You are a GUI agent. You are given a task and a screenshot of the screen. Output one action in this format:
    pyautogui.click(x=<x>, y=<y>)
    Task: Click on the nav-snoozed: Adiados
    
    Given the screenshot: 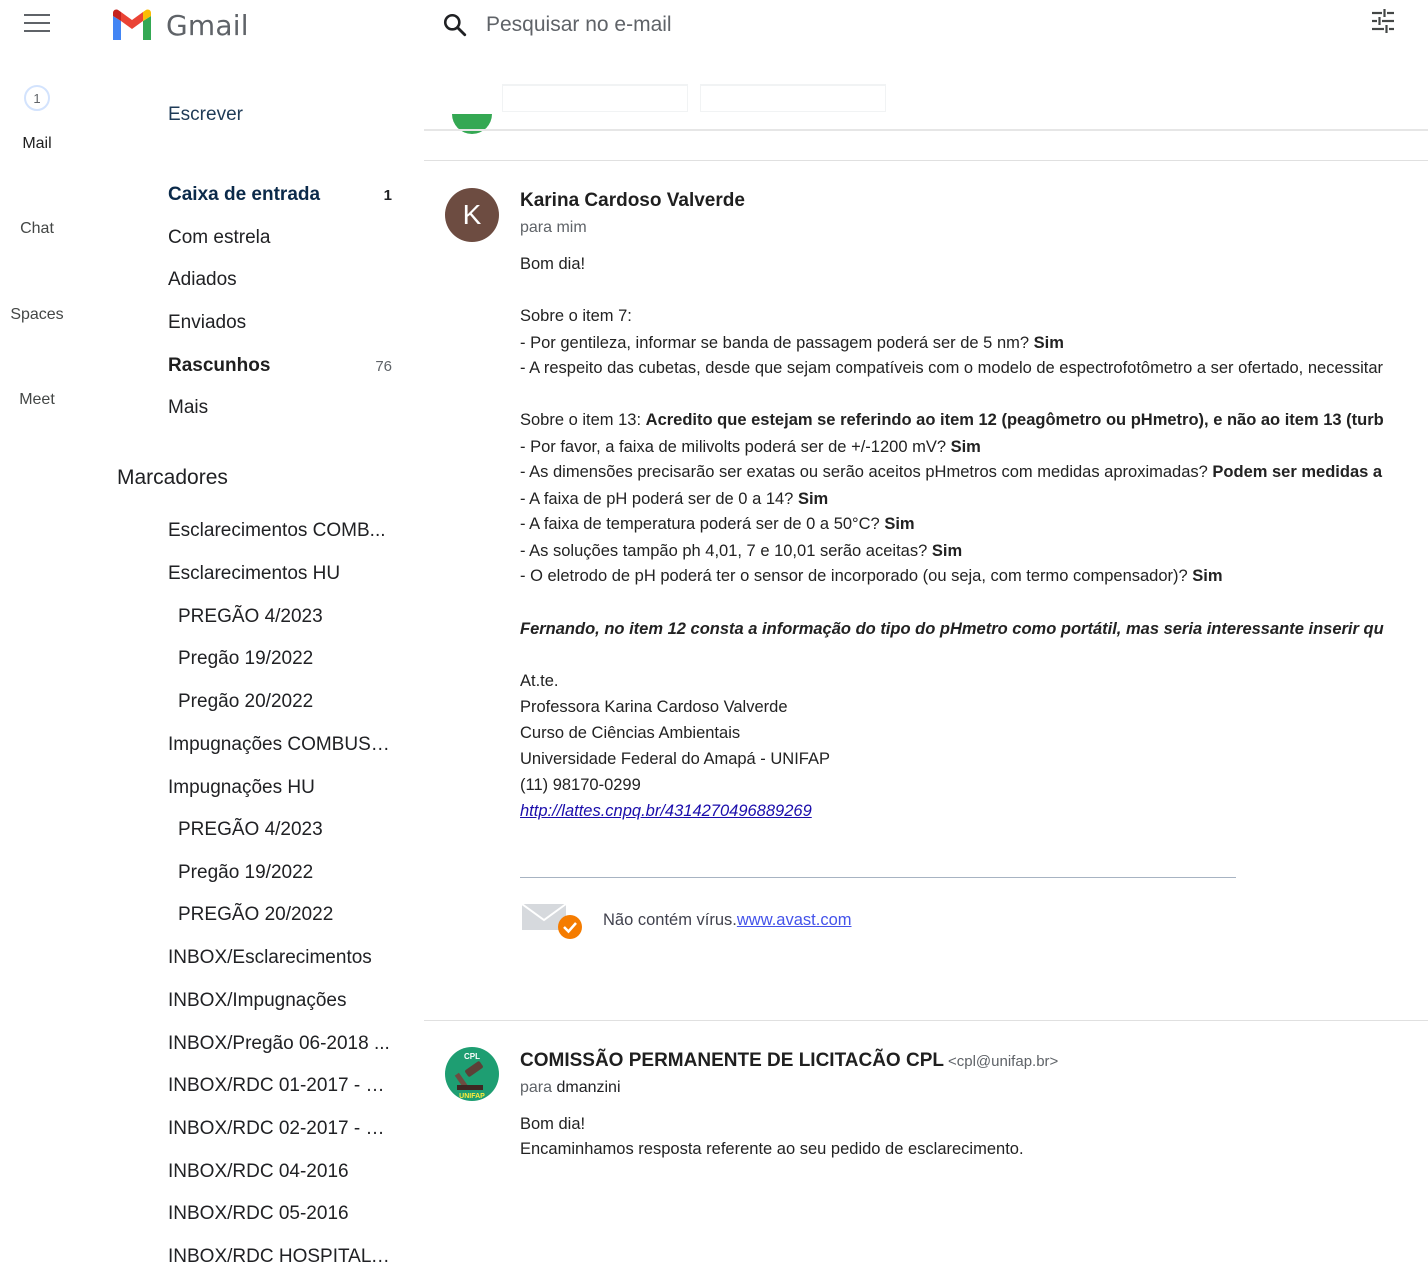 What is the action you would take?
    pyautogui.click(x=283, y=280)
    